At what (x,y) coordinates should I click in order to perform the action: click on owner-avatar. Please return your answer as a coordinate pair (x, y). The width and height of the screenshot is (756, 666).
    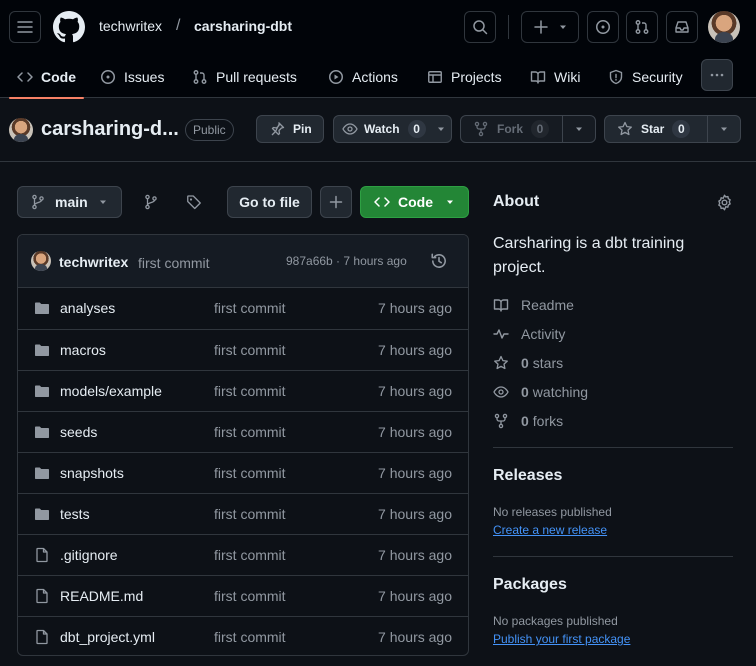
    Looking at the image, I should click on (21, 130).